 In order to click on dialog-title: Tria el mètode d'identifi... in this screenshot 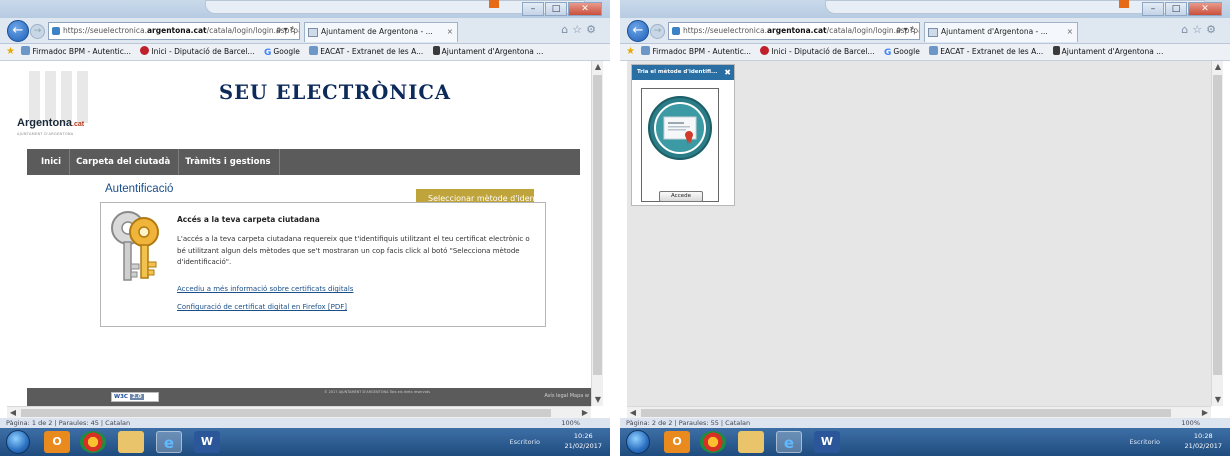, I will do `click(677, 72)`.